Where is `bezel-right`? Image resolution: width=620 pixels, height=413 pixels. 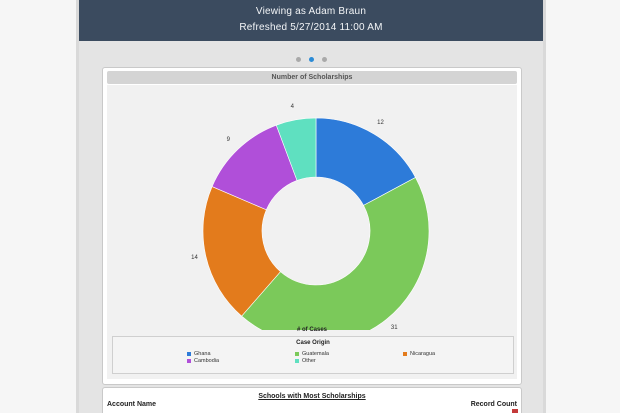
bezel-right is located at coordinates (544, 206).